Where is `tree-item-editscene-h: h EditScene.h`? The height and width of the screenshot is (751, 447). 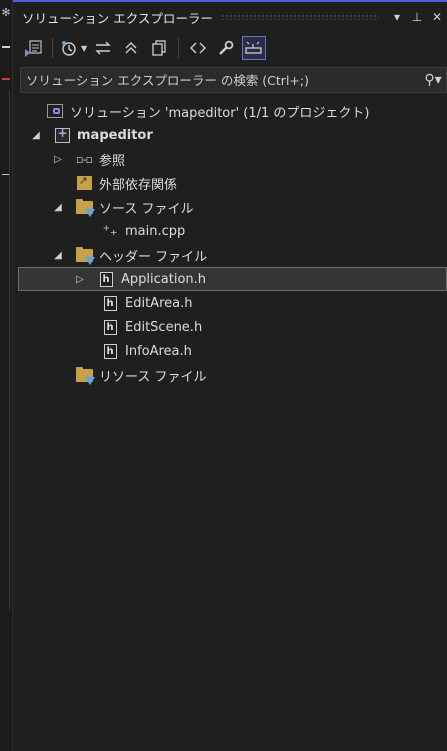
tree-item-editscene-h: h EditScene.h is located at coordinates (230, 327).